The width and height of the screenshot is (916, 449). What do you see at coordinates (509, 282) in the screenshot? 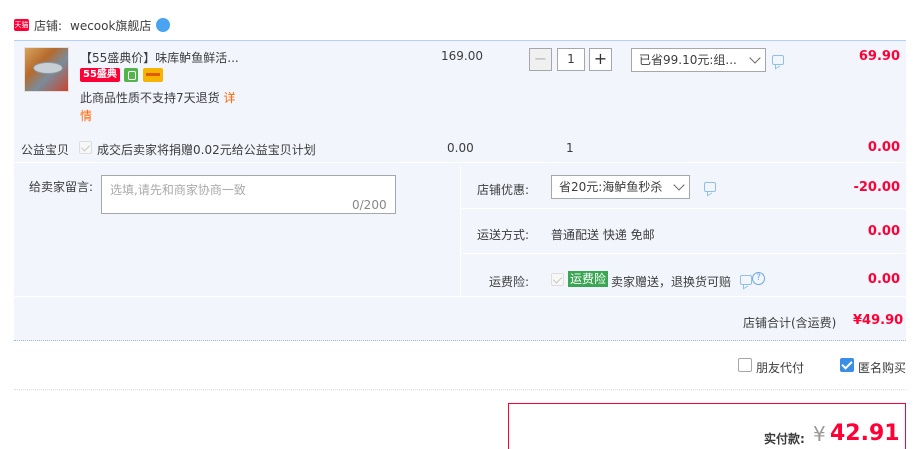
I see `shipping-insurance-label: 运费险:` at bounding box center [509, 282].